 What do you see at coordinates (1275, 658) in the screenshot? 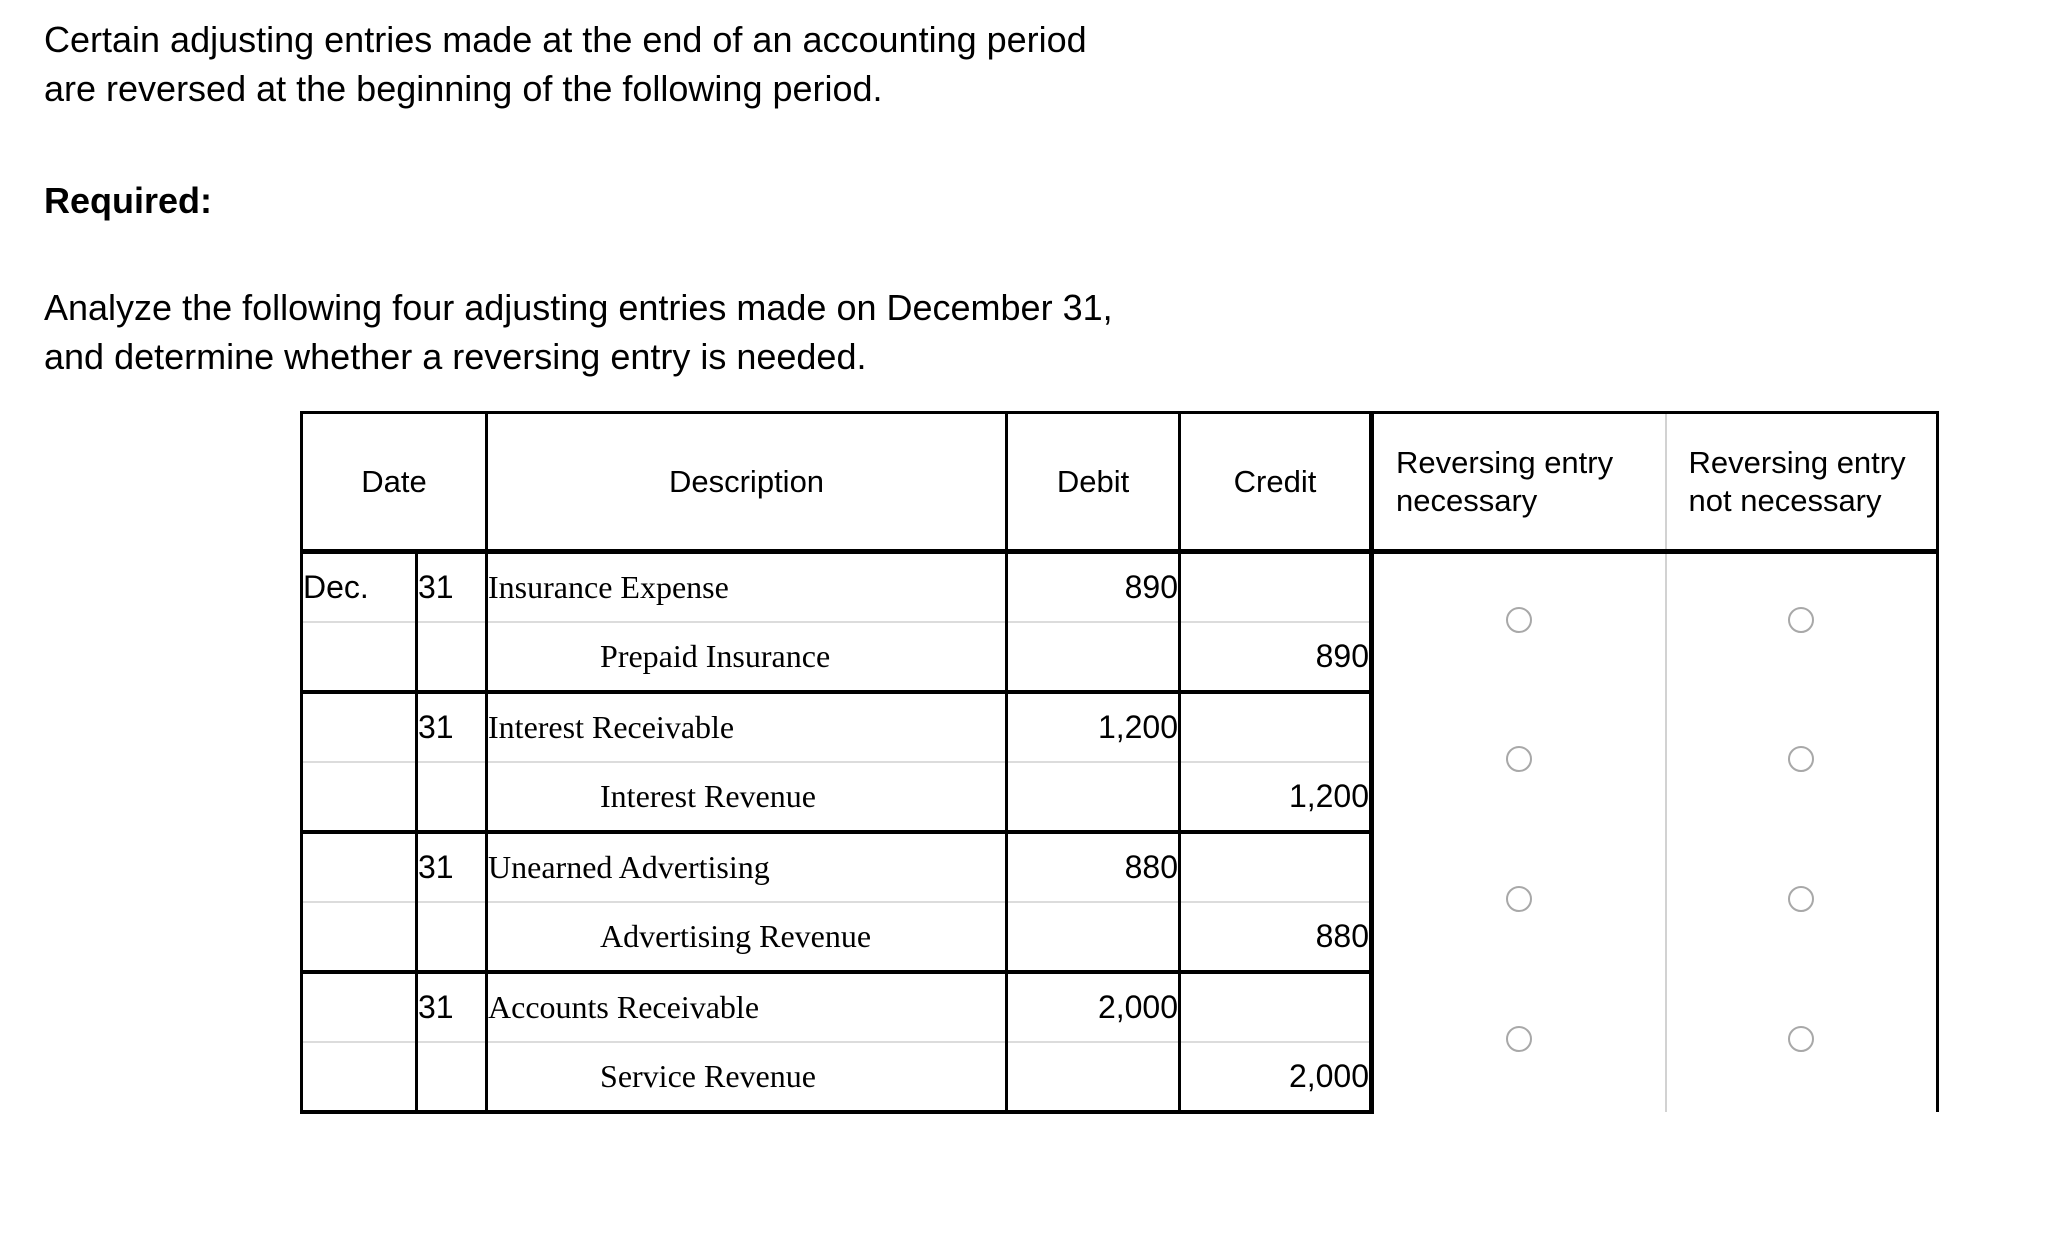
I see `cell-credit-amount: 890` at bounding box center [1275, 658].